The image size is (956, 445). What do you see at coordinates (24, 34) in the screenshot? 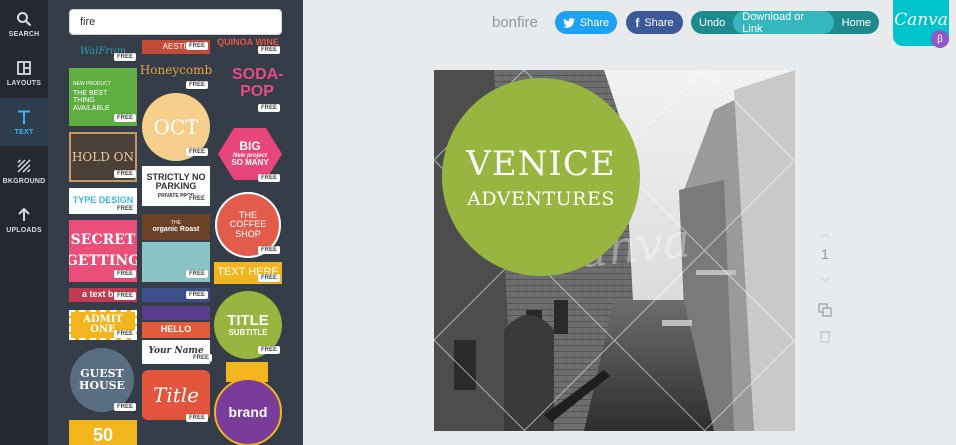
I see `sidebar-item-label: SEARCH` at bounding box center [24, 34].